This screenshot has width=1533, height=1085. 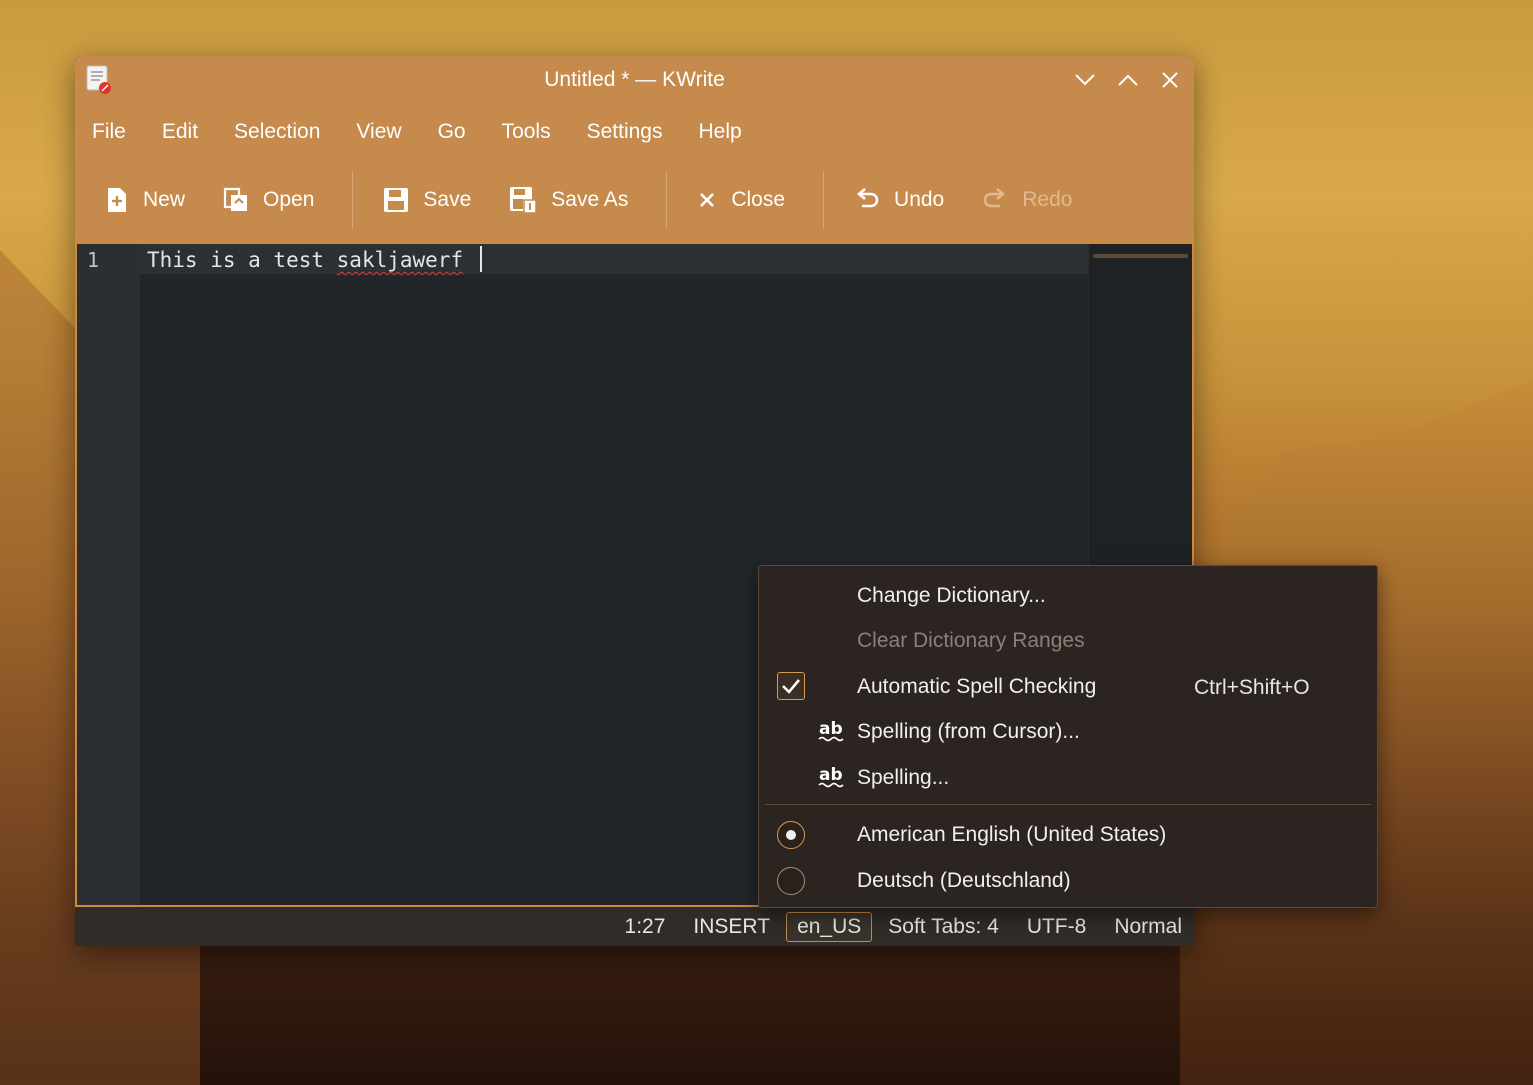 What do you see at coordinates (645, 927) in the screenshot?
I see `cursor-position: 1:27` at bounding box center [645, 927].